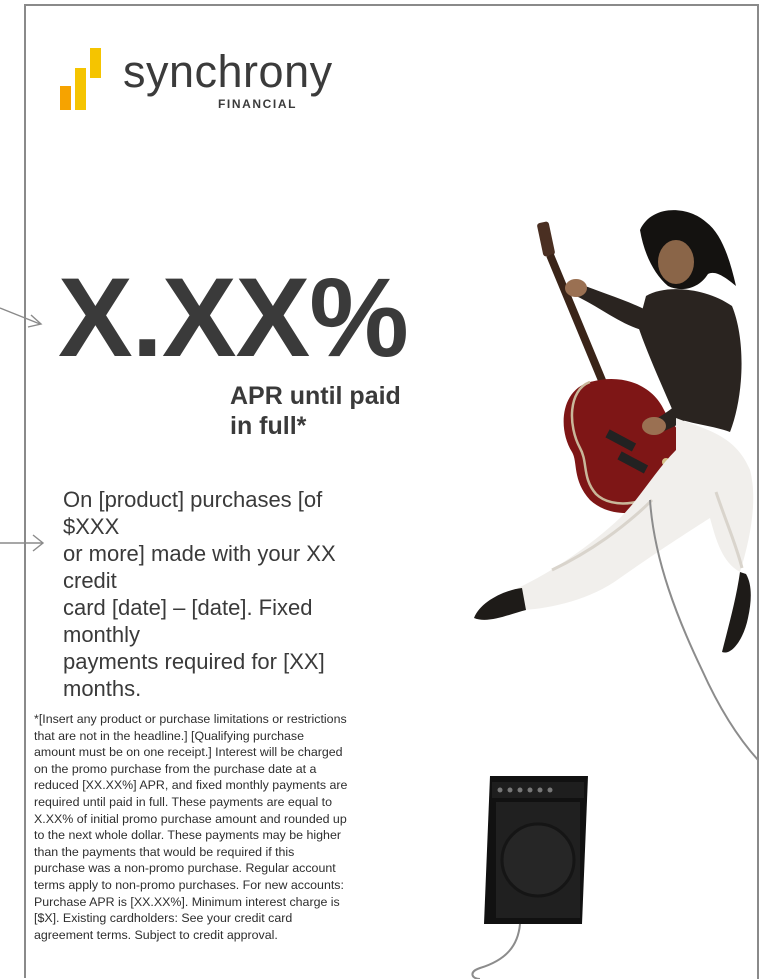 The width and height of the screenshot is (763, 979). What do you see at coordinates (258, 104) in the screenshot?
I see `logo-subtext: FINANCIAL` at bounding box center [258, 104].